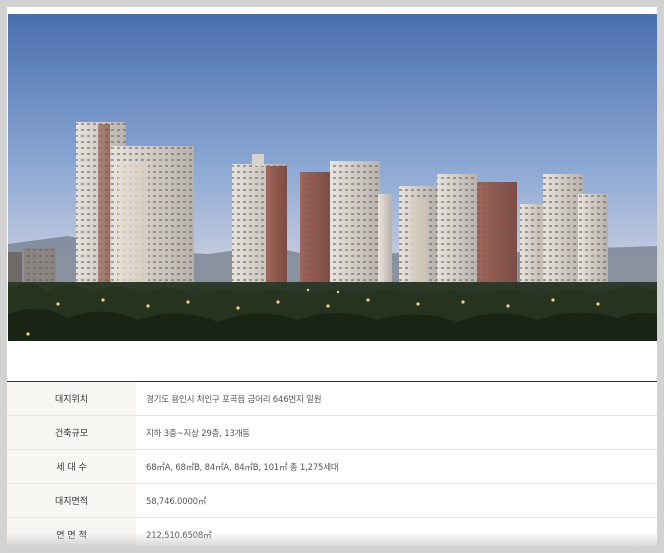  What do you see at coordinates (198, 433) in the screenshot?
I see `row-value: 지하 3층~지상 29층, 13개동` at bounding box center [198, 433].